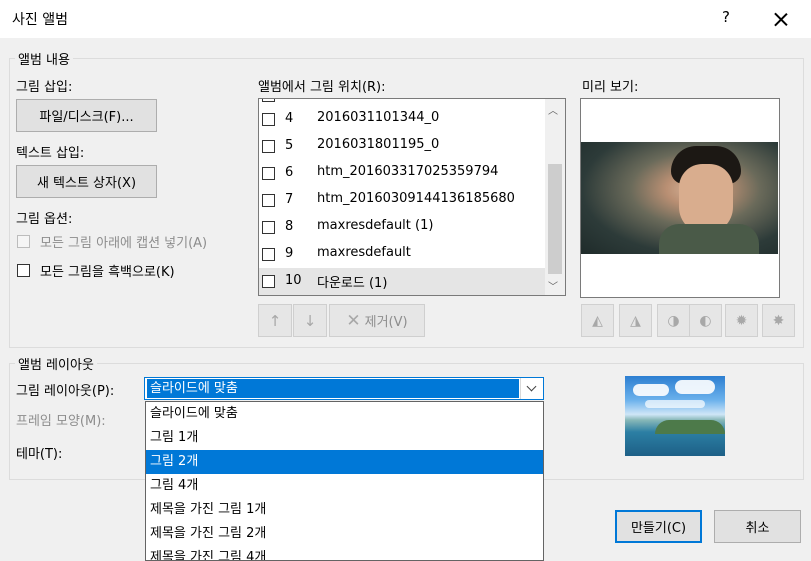 The image size is (811, 561). What do you see at coordinates (386, 322) in the screenshot?
I see `remove-button-label: 제거(V)` at bounding box center [386, 322].